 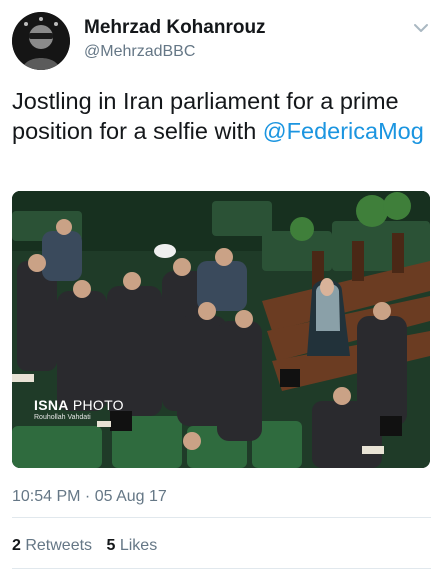 I want to click on chevron-down-icon, so click(x=421, y=28).